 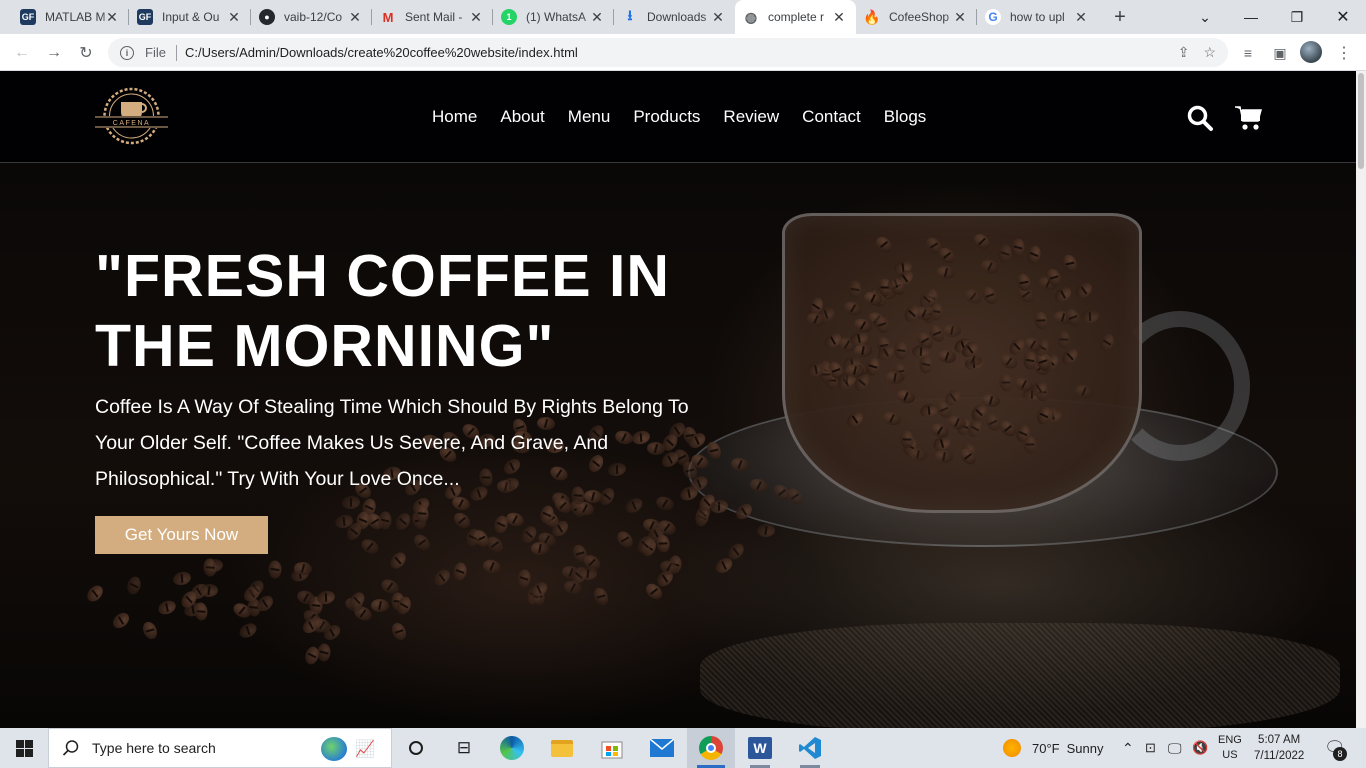 I want to click on info-icon: i, so click(x=127, y=52).